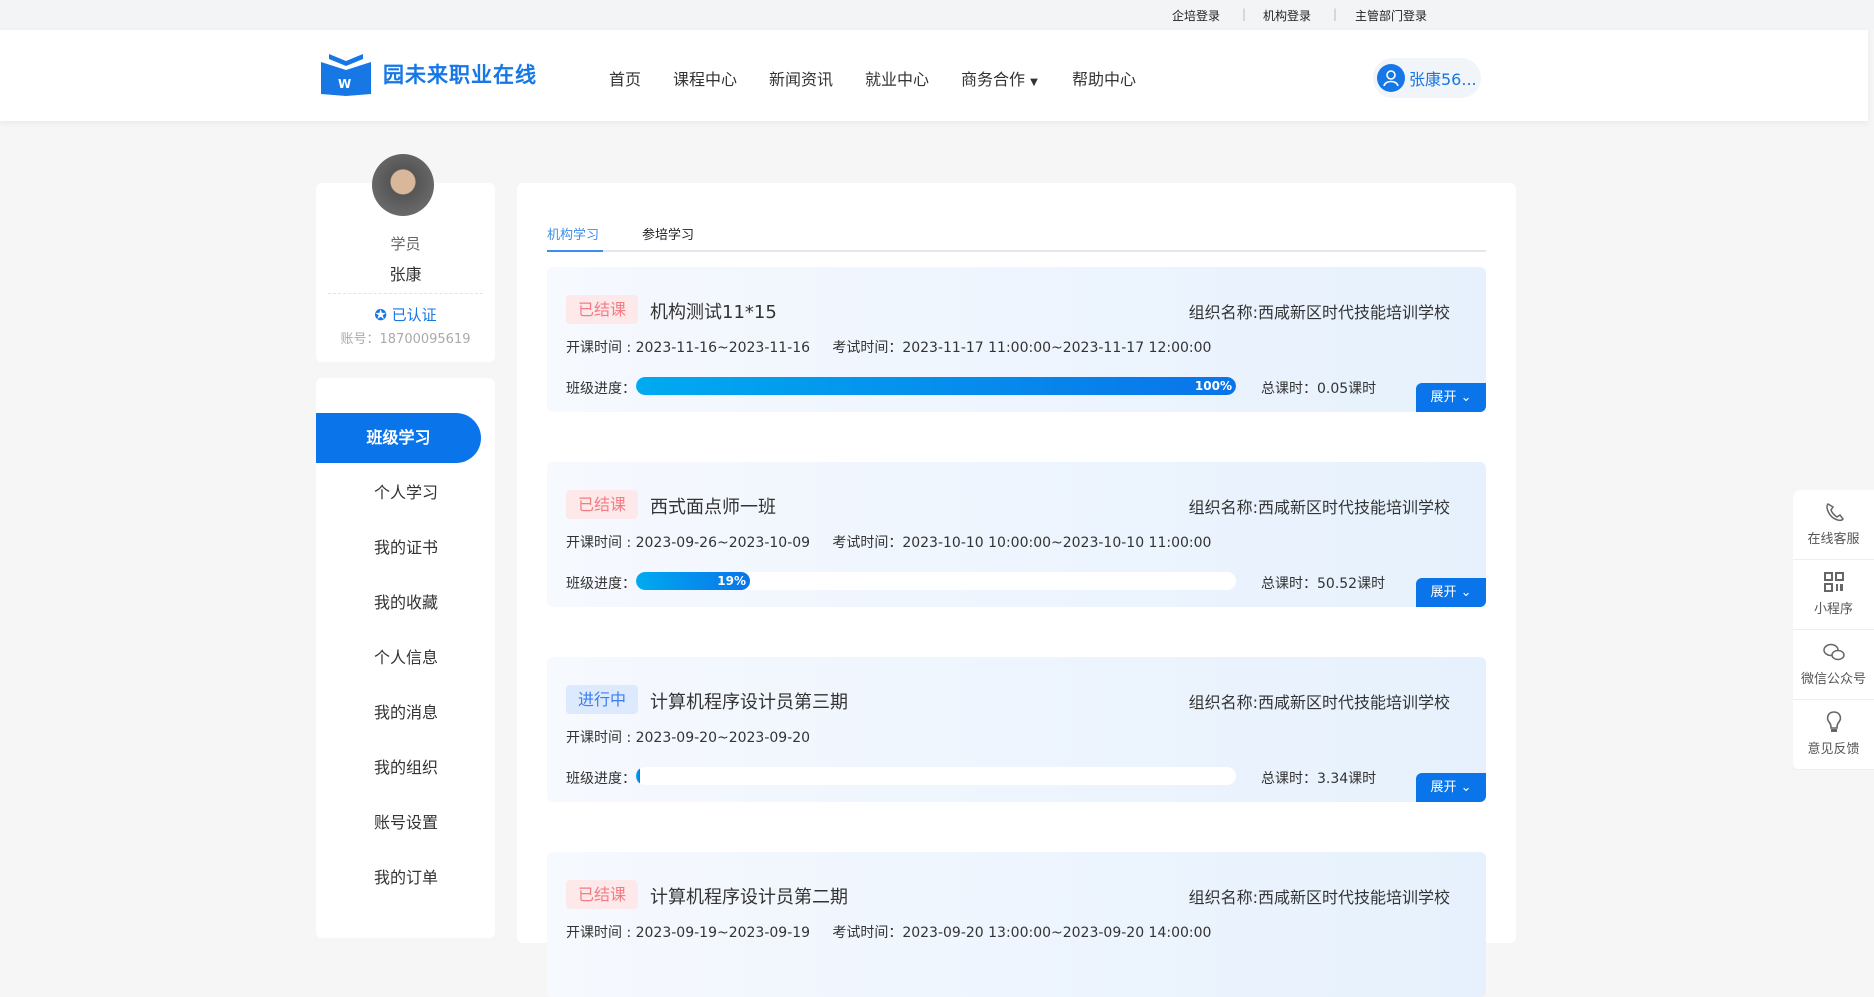  Describe the element at coordinates (897, 78) in the screenshot. I see `nav-jobs: 就业中心` at that location.